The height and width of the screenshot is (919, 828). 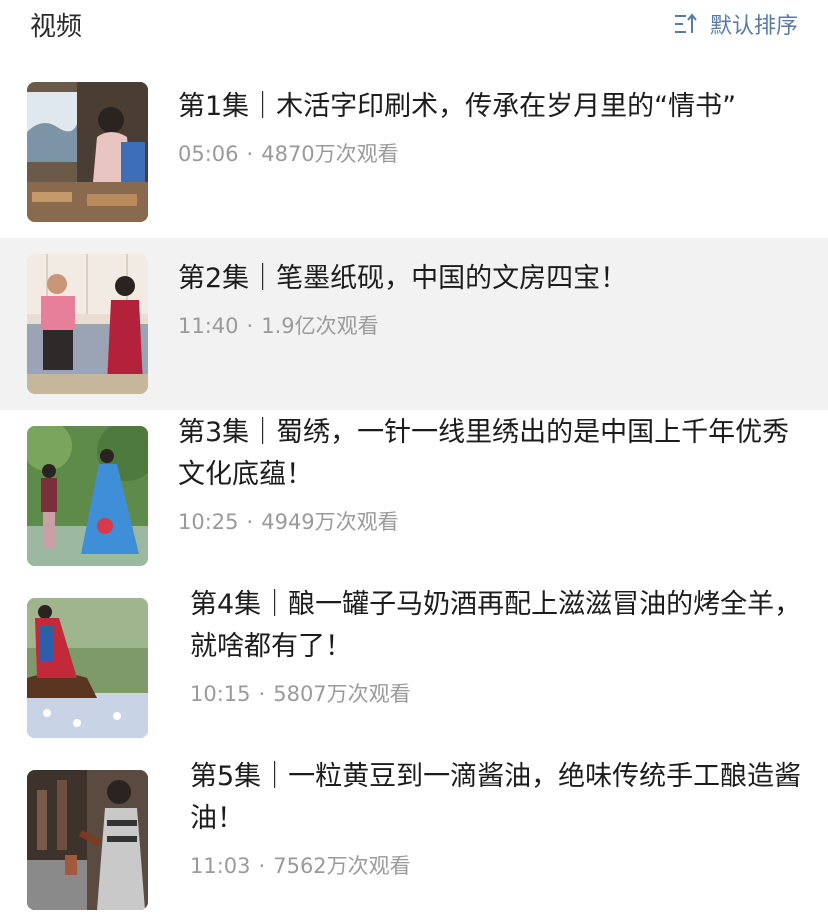 What do you see at coordinates (484, 453) in the screenshot?
I see `video-title: 第3集｜蜀绣，一针一线里绣出的是中国上千年优秀文化底蕴！` at bounding box center [484, 453].